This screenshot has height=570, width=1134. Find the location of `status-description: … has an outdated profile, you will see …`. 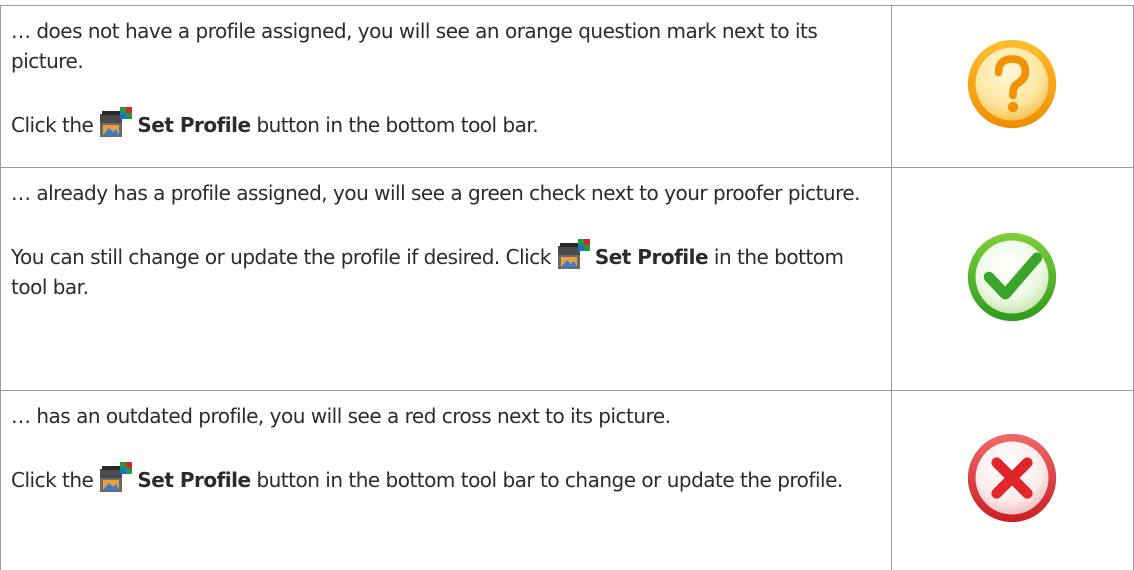

status-description: … has an outdated profile, you will see … is located at coordinates (341, 416).